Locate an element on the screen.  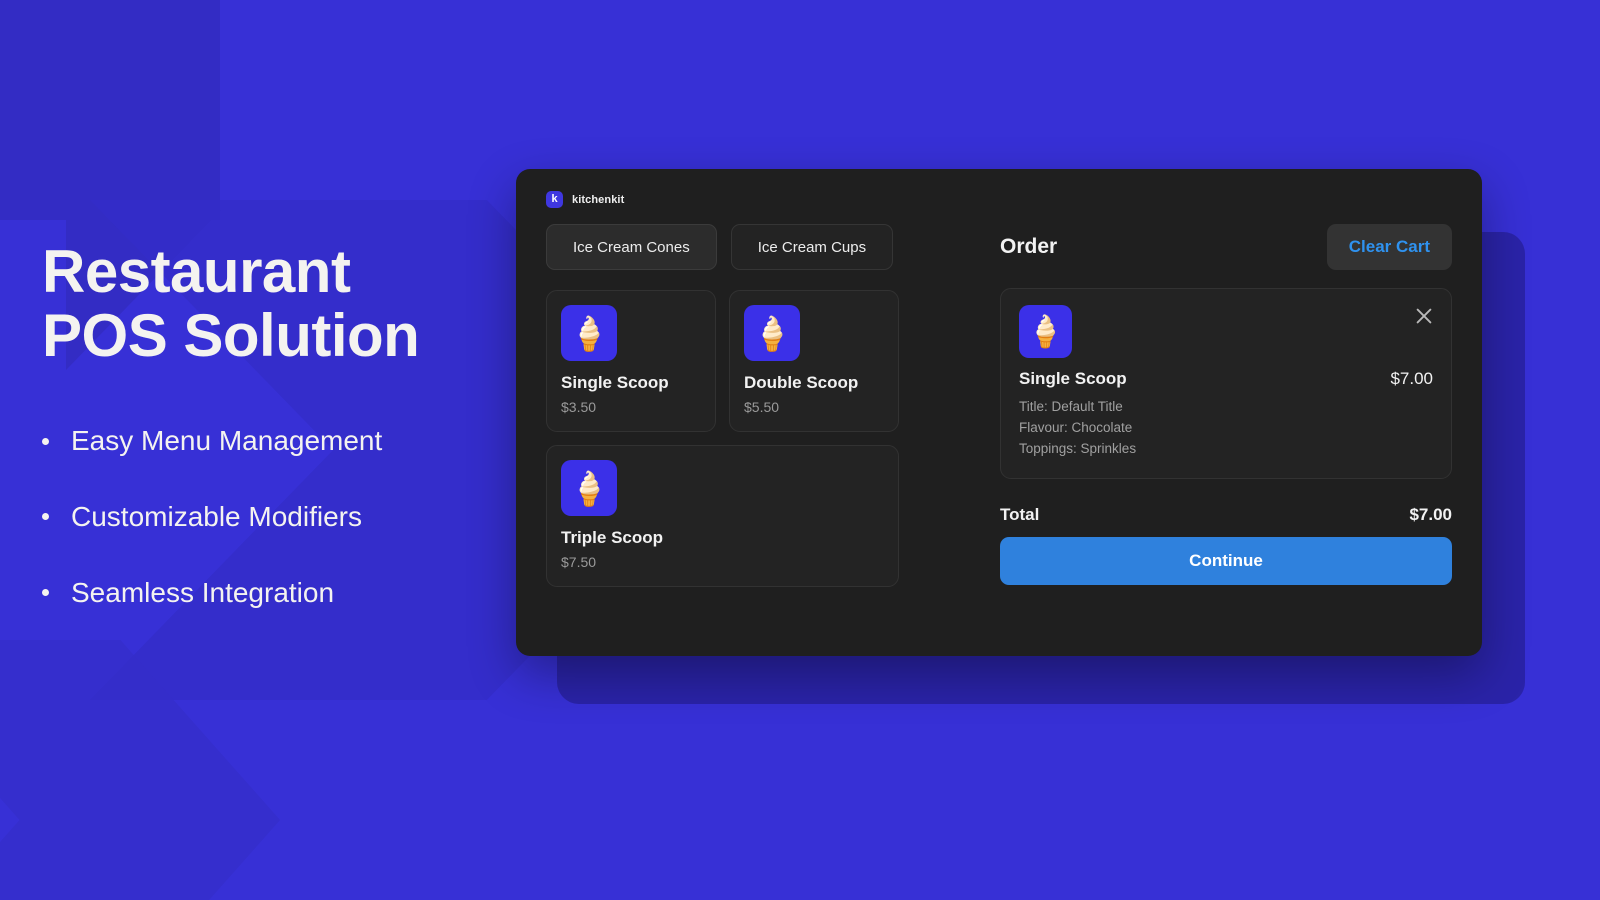
product-name: Double Scoop is located at coordinates (801, 382).